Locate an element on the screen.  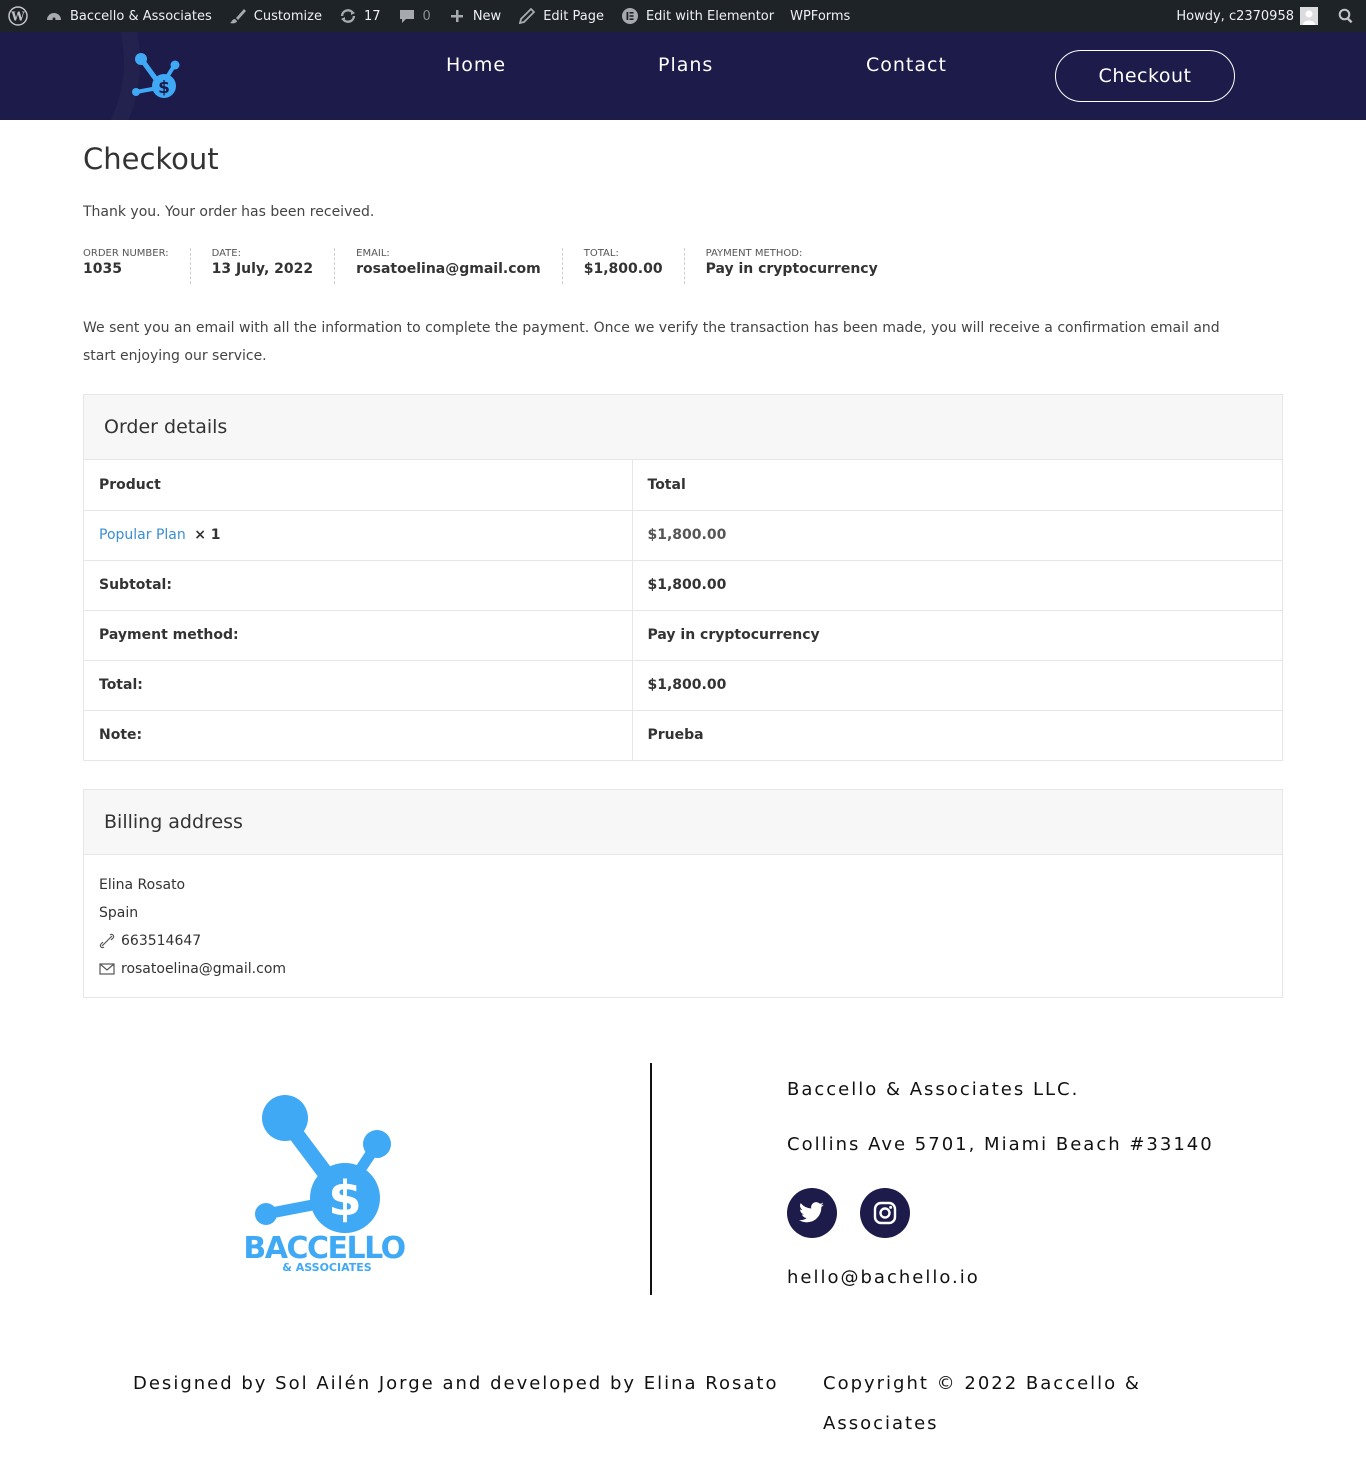
comments-count: 0 is located at coordinates (426, 16).